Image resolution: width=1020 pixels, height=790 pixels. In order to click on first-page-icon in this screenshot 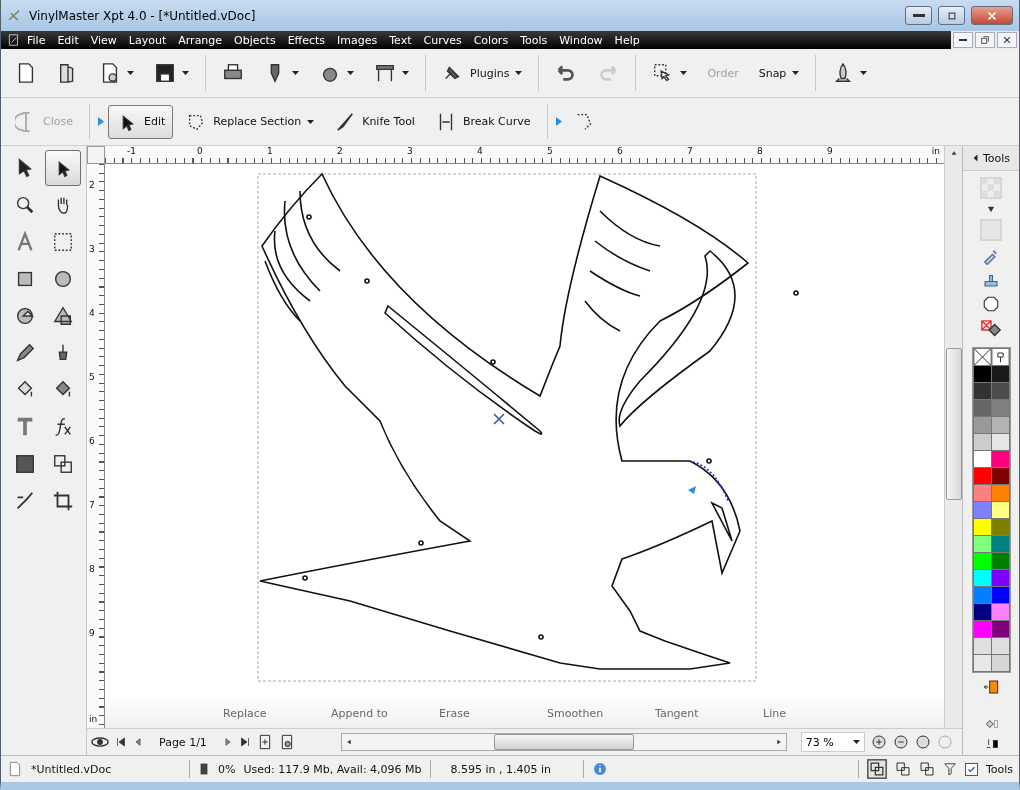, I will do `click(121, 742)`.